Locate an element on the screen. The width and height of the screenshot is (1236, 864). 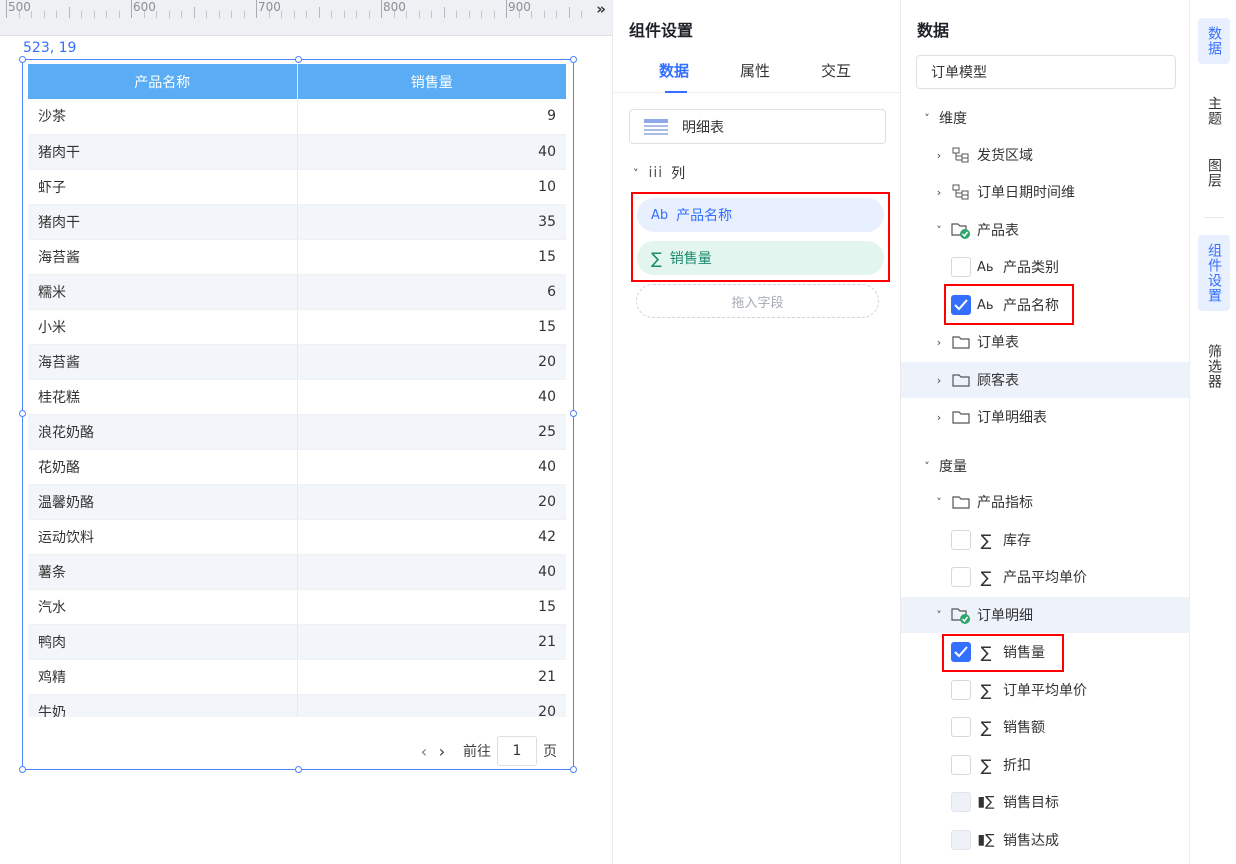
table-row: 温馨奶酪 20 is located at coordinates (297, 502).